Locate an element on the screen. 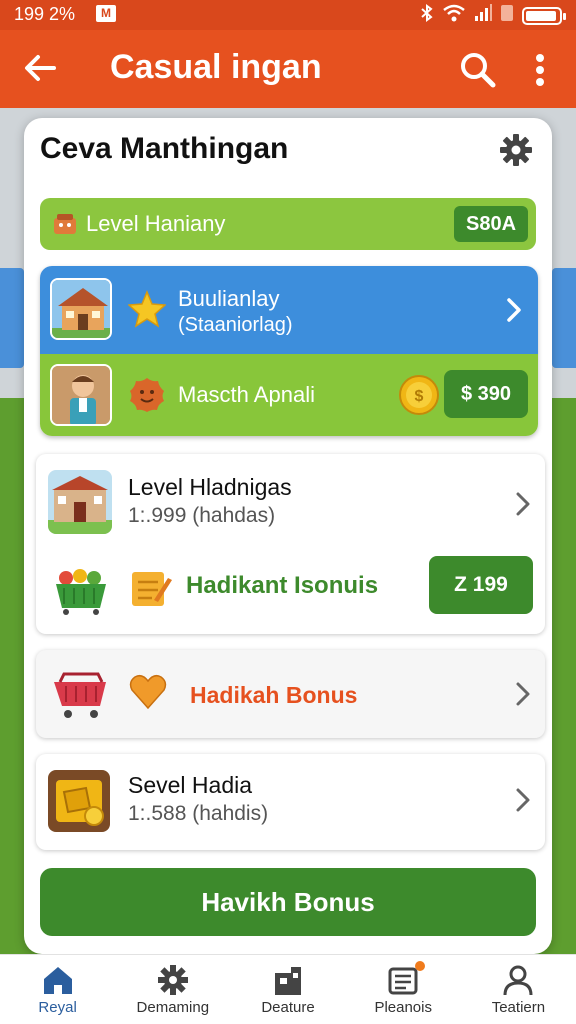 The width and height of the screenshot is (576, 1024). list-item: Hadikah Bonus is located at coordinates (290, 694).